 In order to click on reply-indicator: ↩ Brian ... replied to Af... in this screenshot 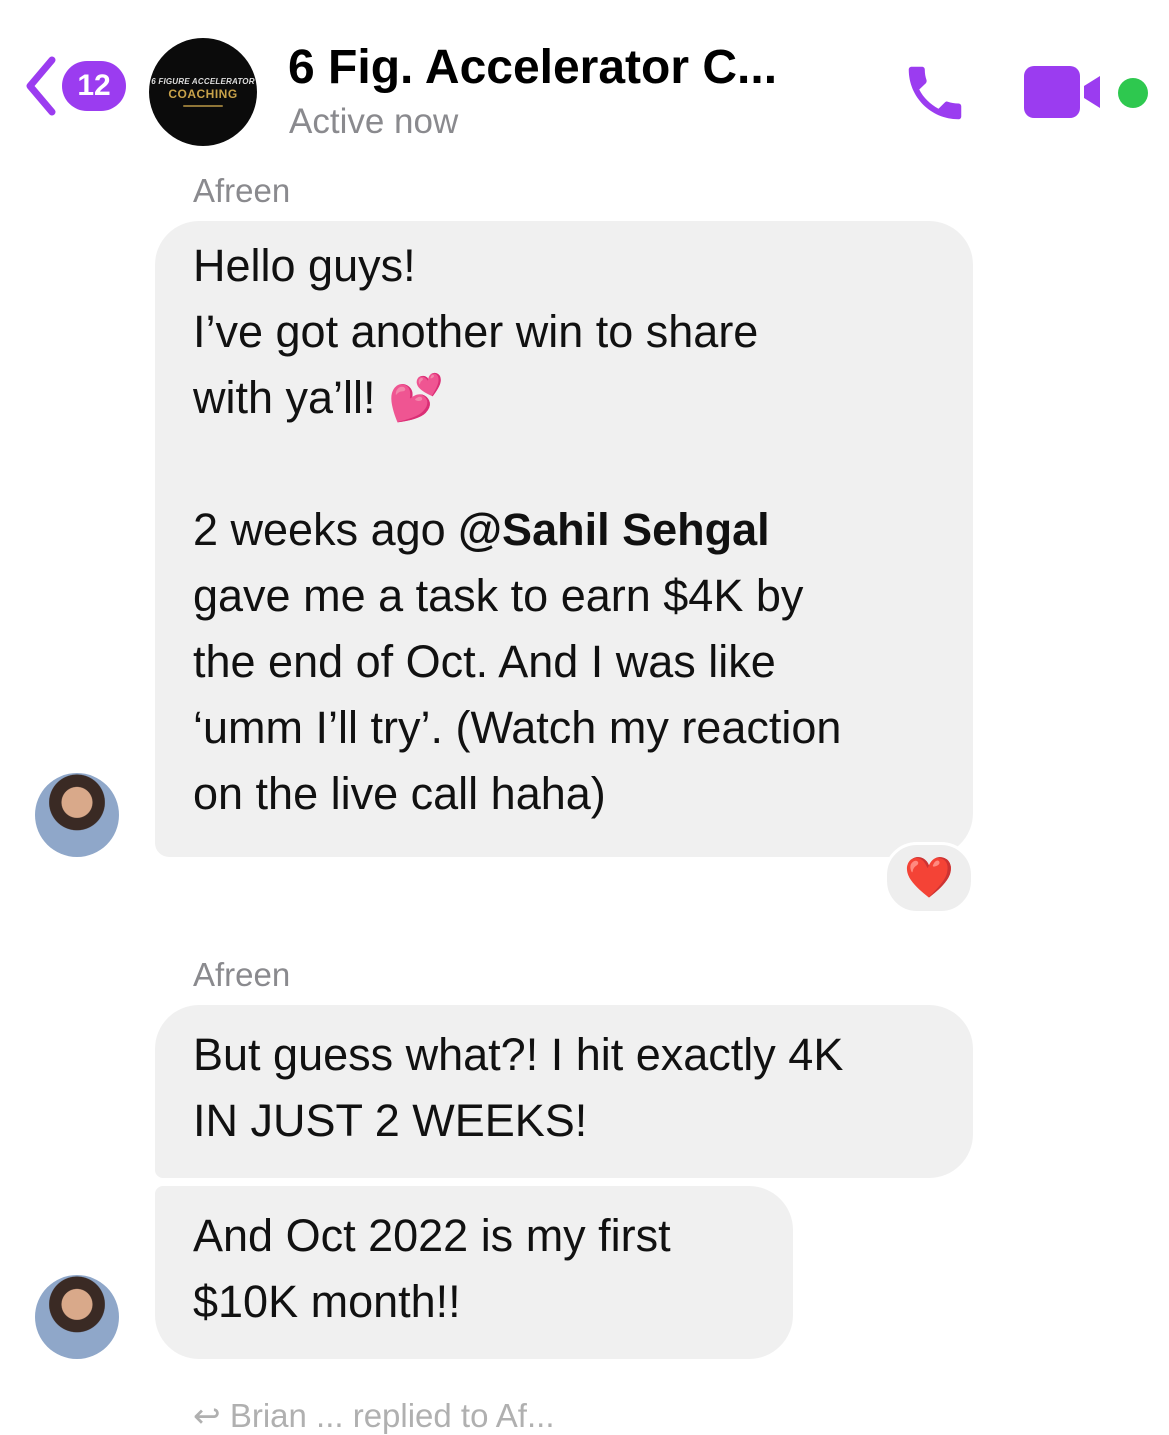, I will do `click(374, 1415)`.